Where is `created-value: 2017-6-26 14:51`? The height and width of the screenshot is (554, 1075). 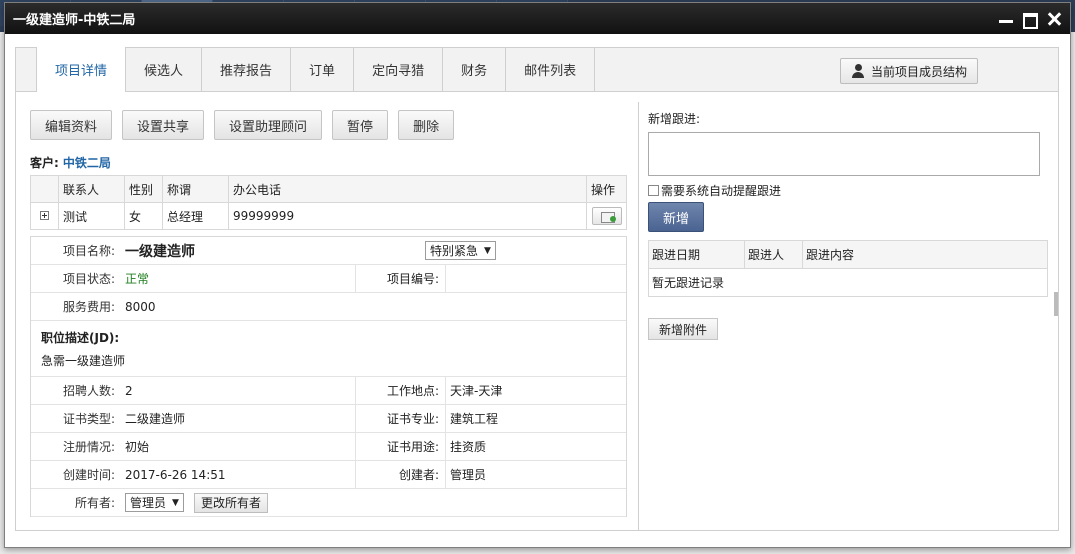
created-value: 2017-6-26 14:51 is located at coordinates (175, 474).